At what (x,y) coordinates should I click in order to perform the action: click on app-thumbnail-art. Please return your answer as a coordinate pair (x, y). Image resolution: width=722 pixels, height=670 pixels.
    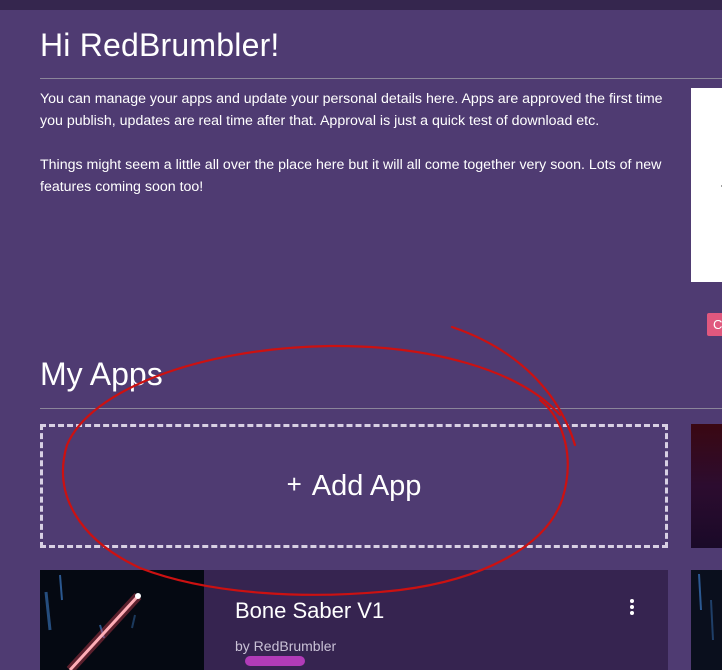
    Looking at the image, I should click on (122, 620).